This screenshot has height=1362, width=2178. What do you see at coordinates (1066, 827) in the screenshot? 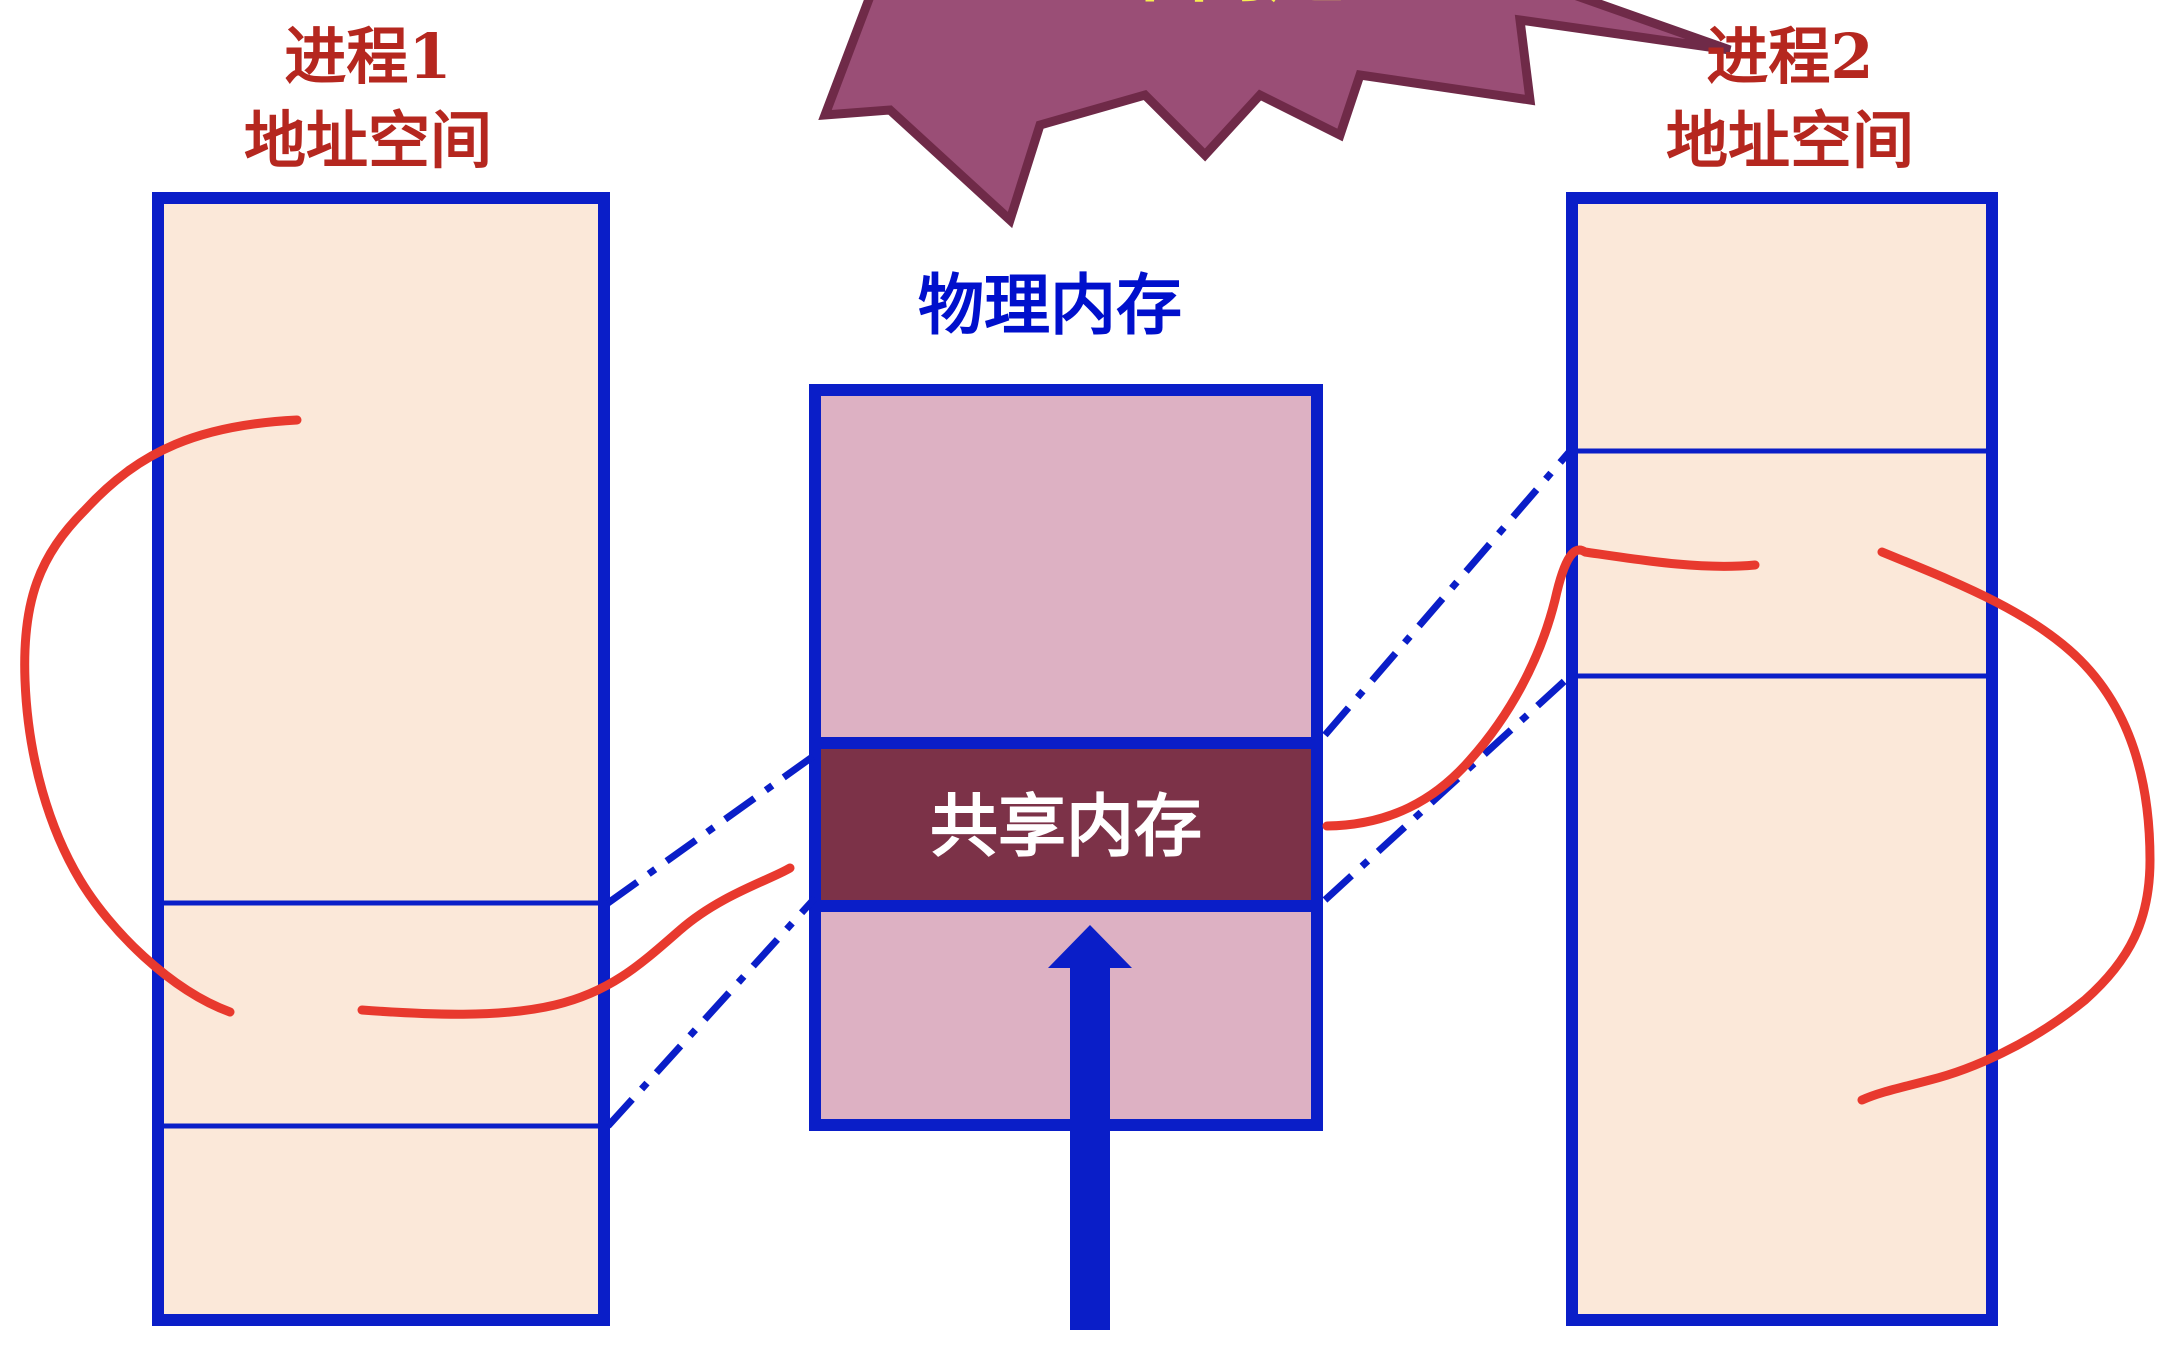
I see `shared-memory-label: 共享内存` at bounding box center [1066, 827].